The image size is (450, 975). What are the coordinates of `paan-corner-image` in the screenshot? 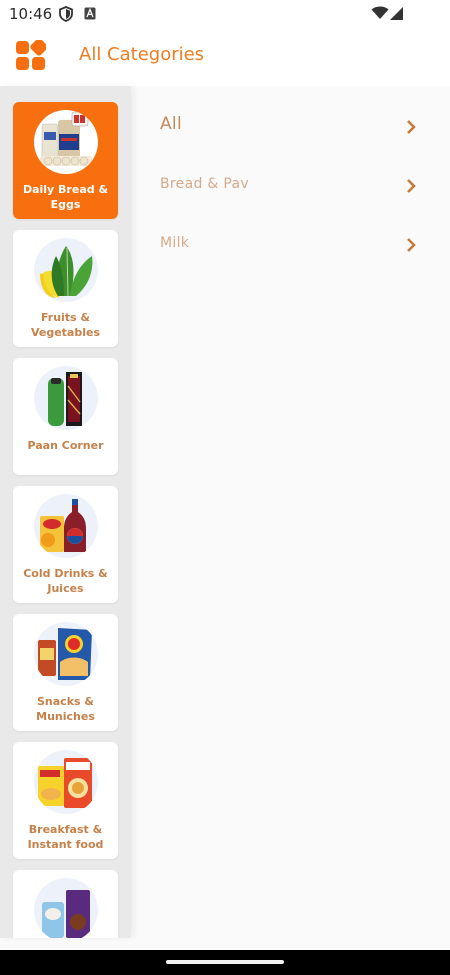 It's located at (66, 398).